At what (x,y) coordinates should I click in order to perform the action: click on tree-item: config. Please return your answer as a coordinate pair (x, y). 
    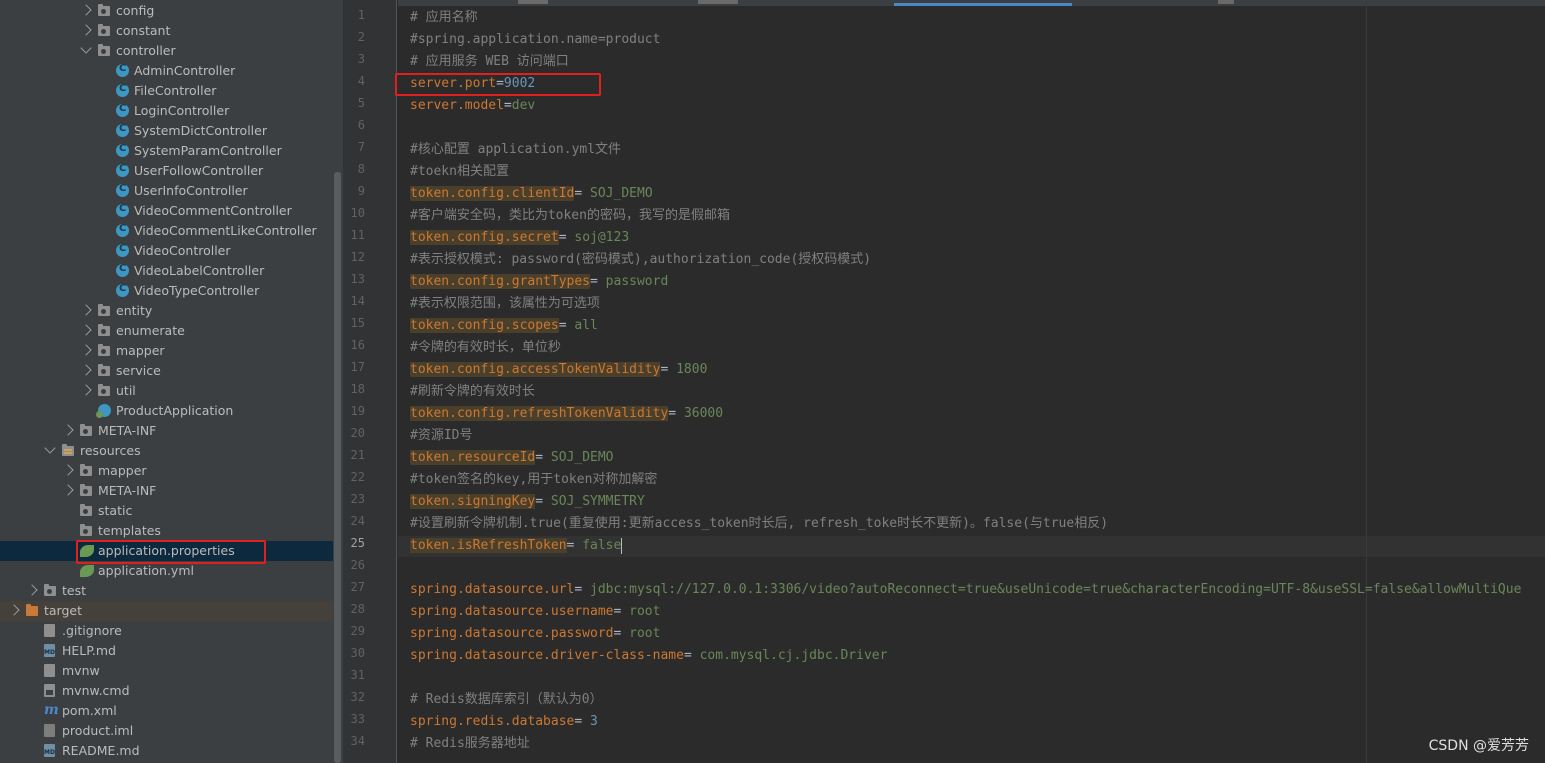
    Looking at the image, I should click on (166, 11).